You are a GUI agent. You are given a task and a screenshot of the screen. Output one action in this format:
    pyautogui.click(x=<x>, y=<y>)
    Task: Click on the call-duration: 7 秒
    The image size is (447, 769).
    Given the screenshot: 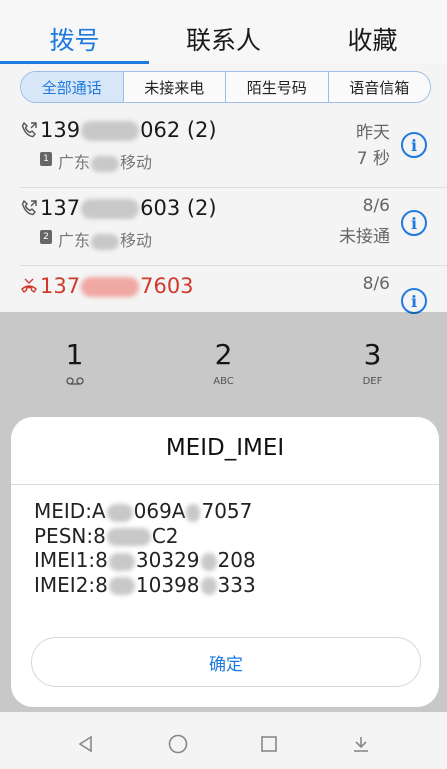 What is the action you would take?
    pyautogui.click(x=373, y=159)
    